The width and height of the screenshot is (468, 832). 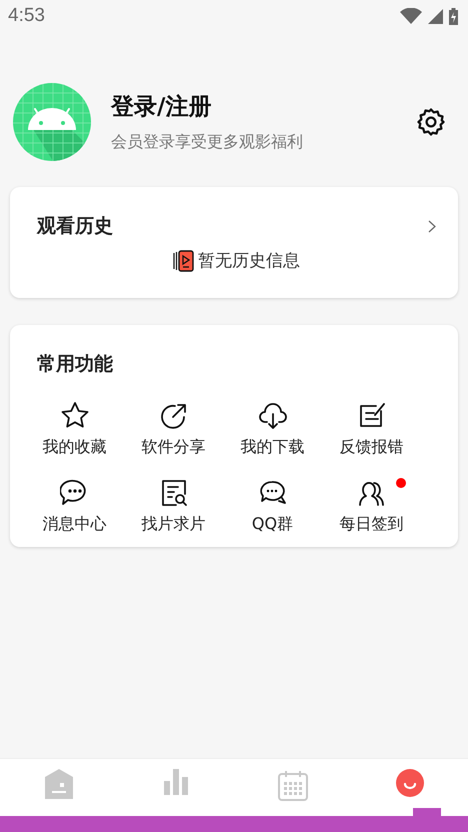 I want to click on chevron-right-icon, so click(x=432, y=226).